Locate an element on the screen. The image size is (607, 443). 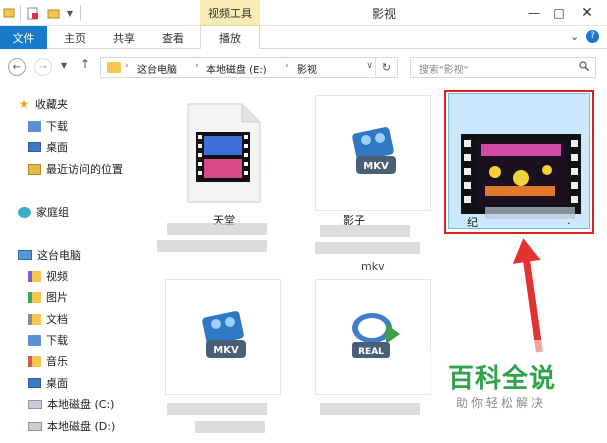
search-icon is located at coordinates (584, 67).